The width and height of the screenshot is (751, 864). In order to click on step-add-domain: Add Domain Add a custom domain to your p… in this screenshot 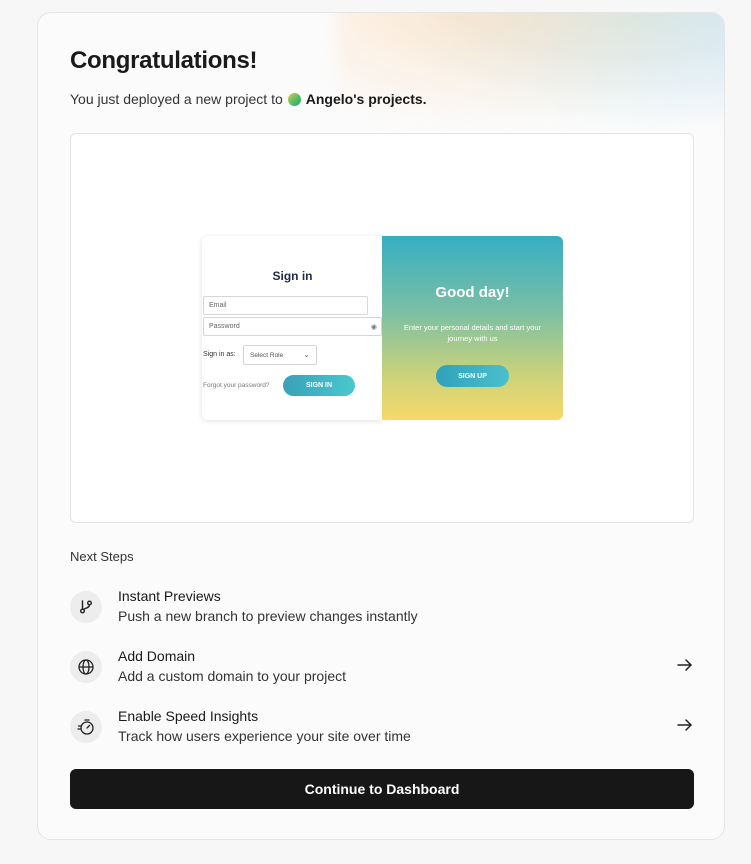, I will do `click(382, 670)`.